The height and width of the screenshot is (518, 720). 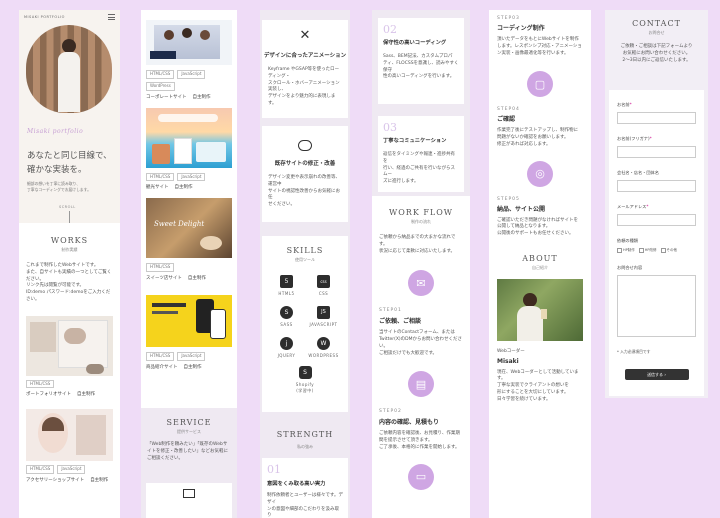 I want to click on work-name: スイーツ店サイト, so click(x=164, y=279).